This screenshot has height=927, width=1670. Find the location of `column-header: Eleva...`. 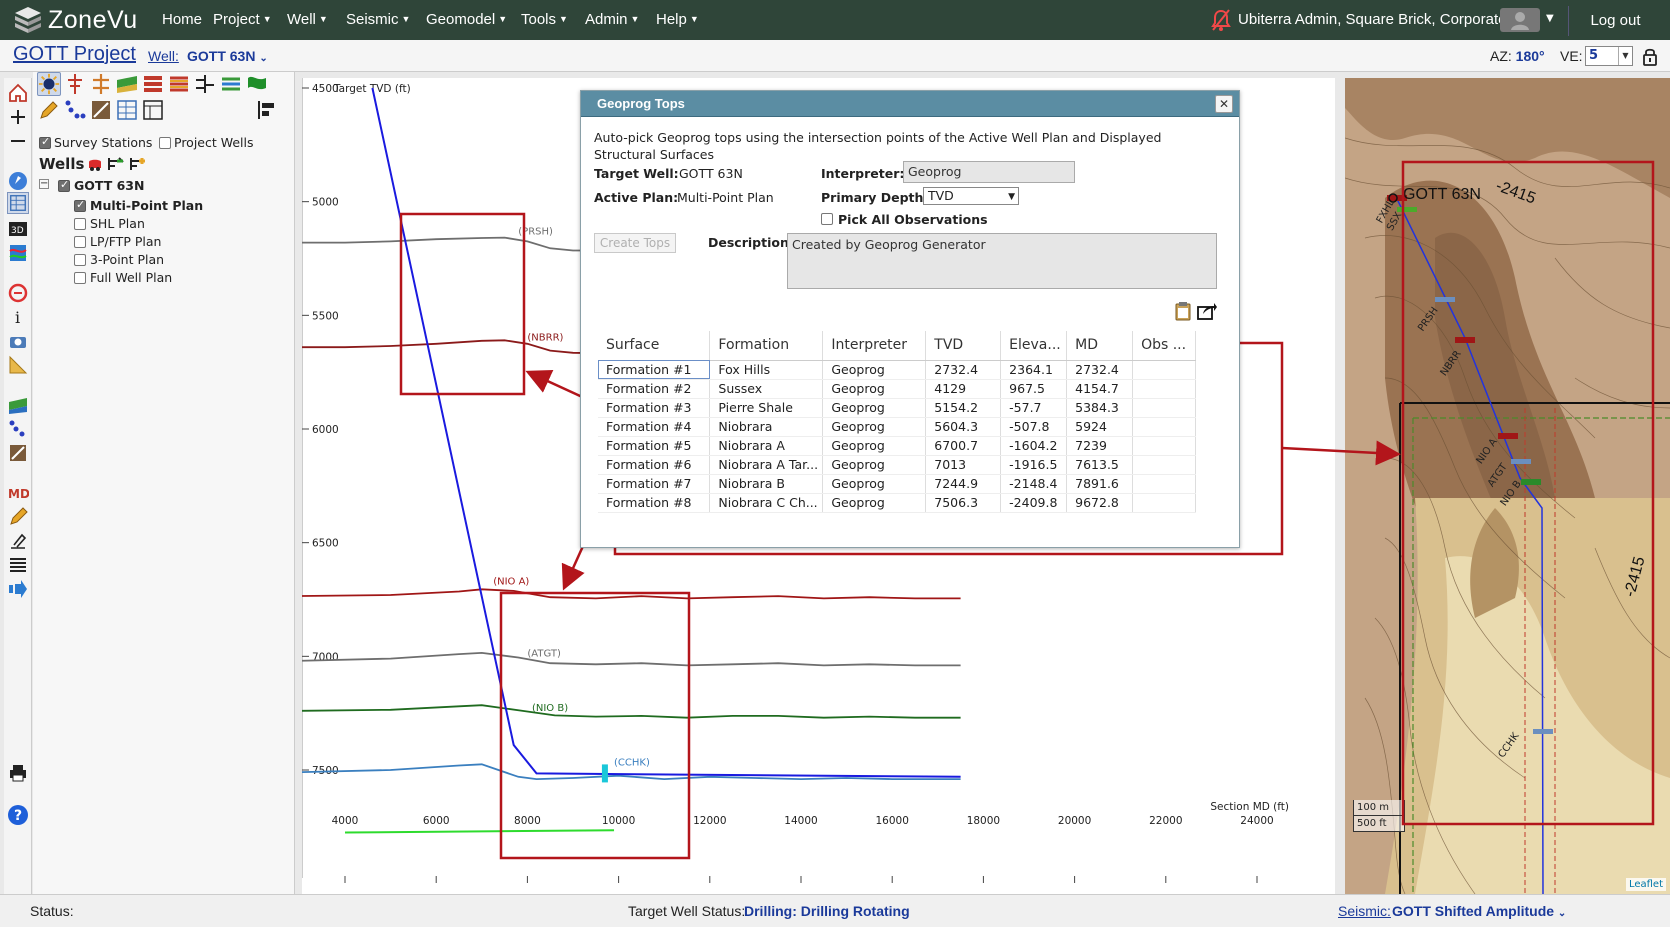

column-header: Eleva... is located at coordinates (1034, 346).